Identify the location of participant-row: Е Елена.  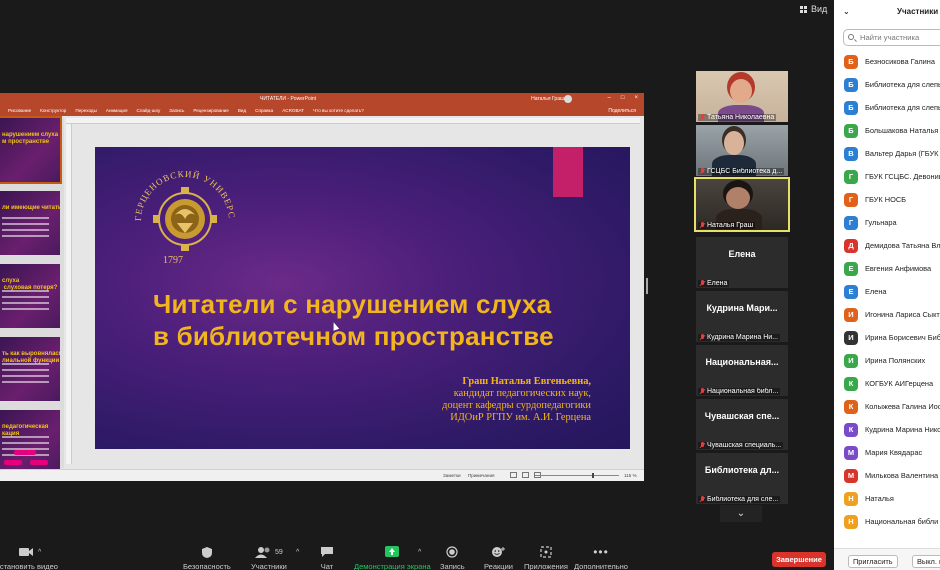
(887, 291).